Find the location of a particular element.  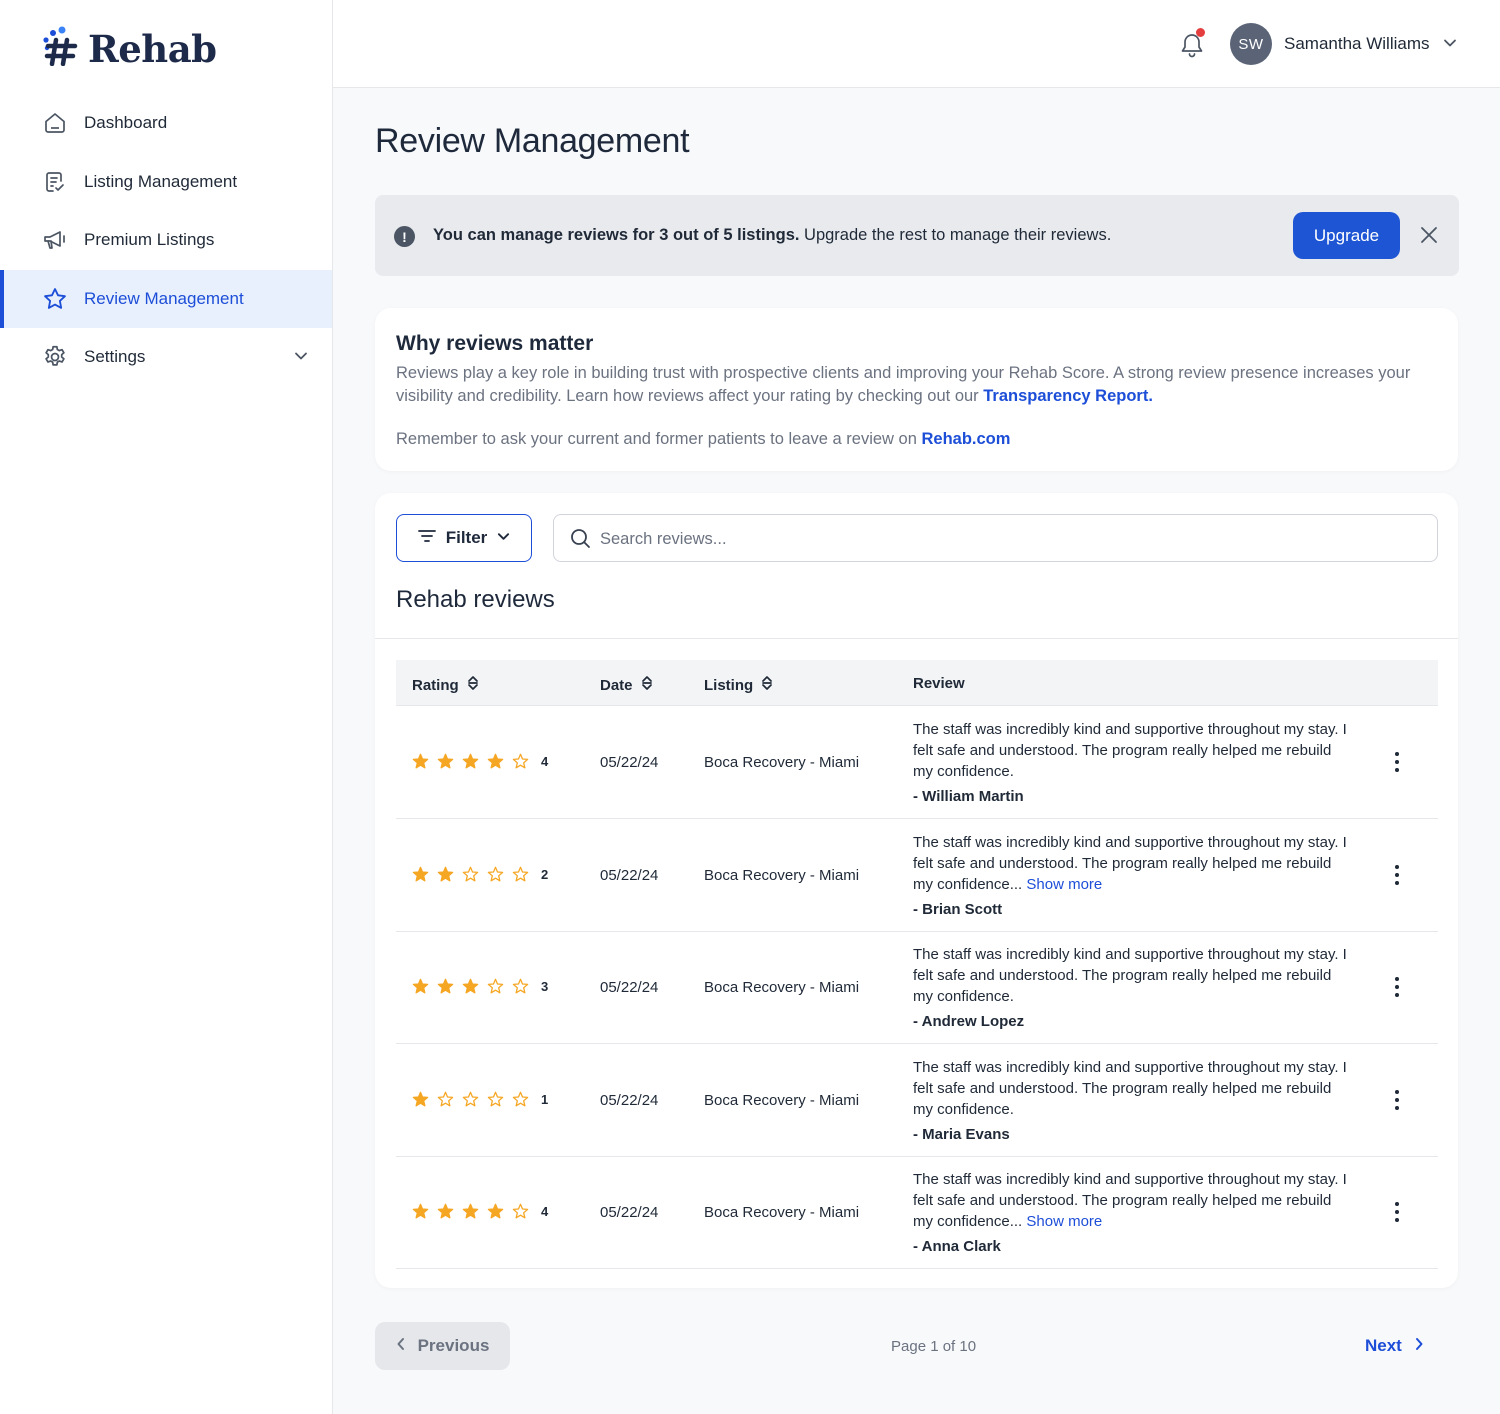

table-header: Rating Date Listing Review is located at coordinates (917, 683).